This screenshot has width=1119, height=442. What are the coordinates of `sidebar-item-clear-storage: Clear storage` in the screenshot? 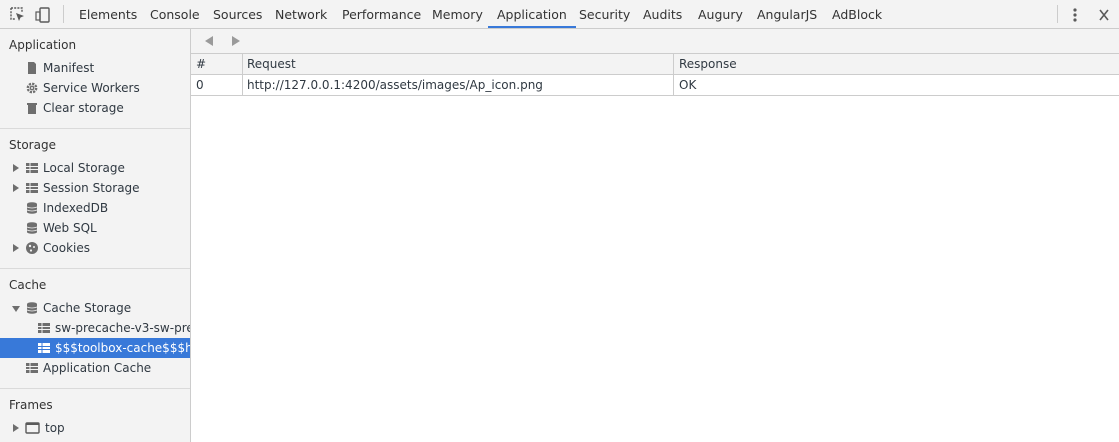 It's located at (95, 108).